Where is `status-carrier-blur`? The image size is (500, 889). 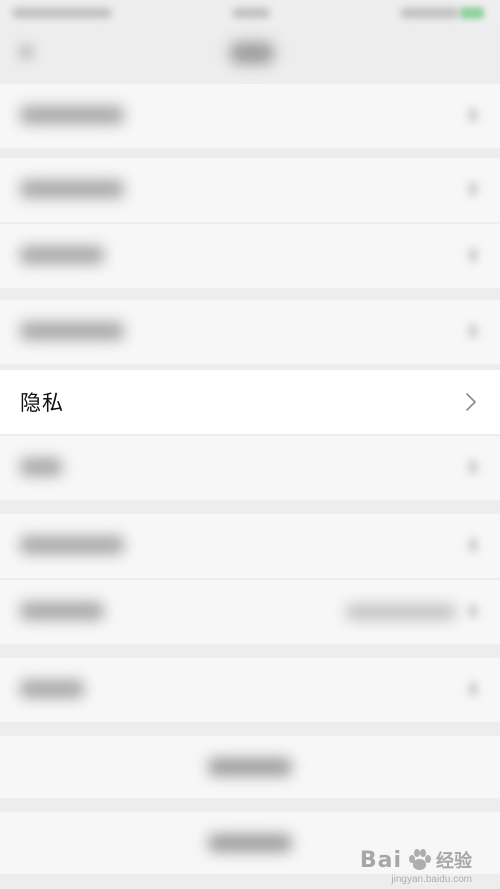
status-carrier-blur is located at coordinates (62, 13).